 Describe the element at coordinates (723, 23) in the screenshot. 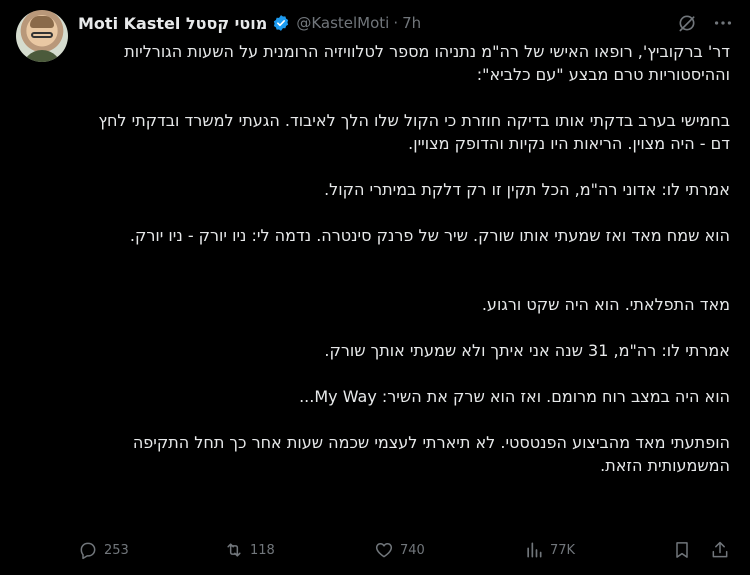

I see `more-icon` at that location.